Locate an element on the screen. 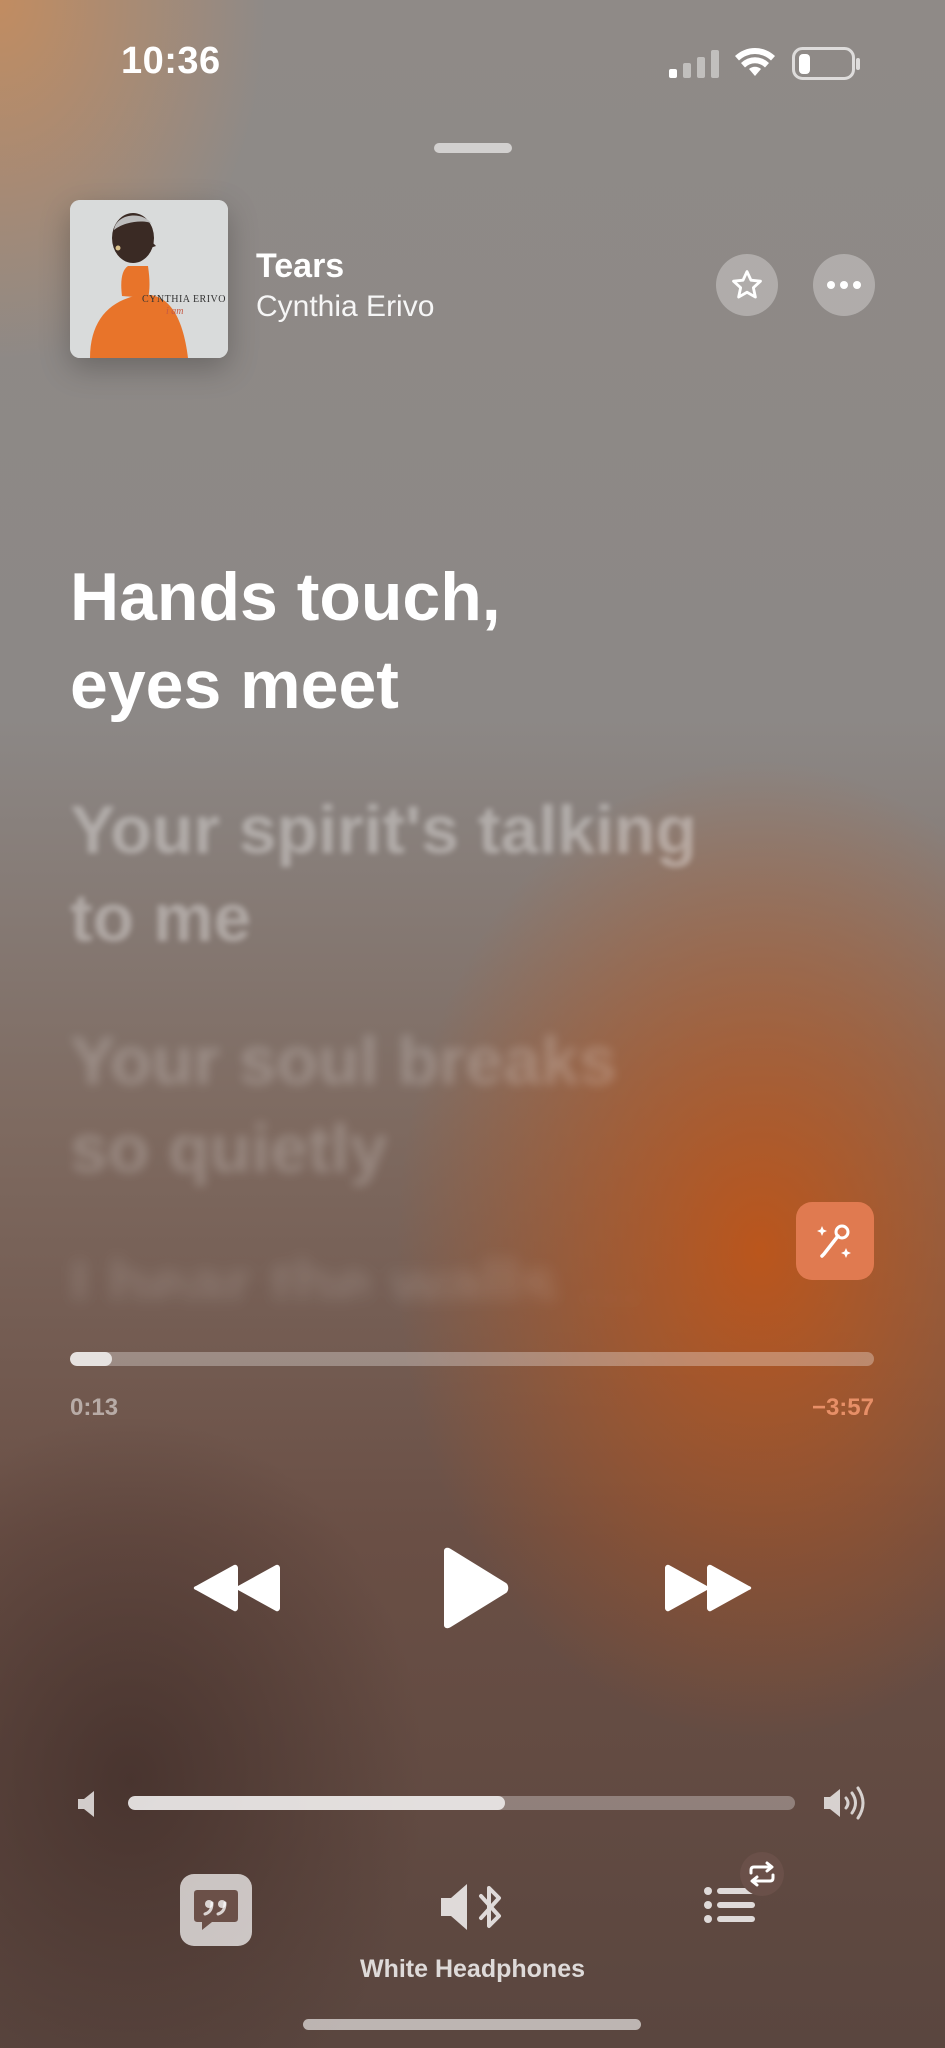 This screenshot has width=945, height=2048. speaker-bluetooth-icon is located at coordinates (471, 1907).